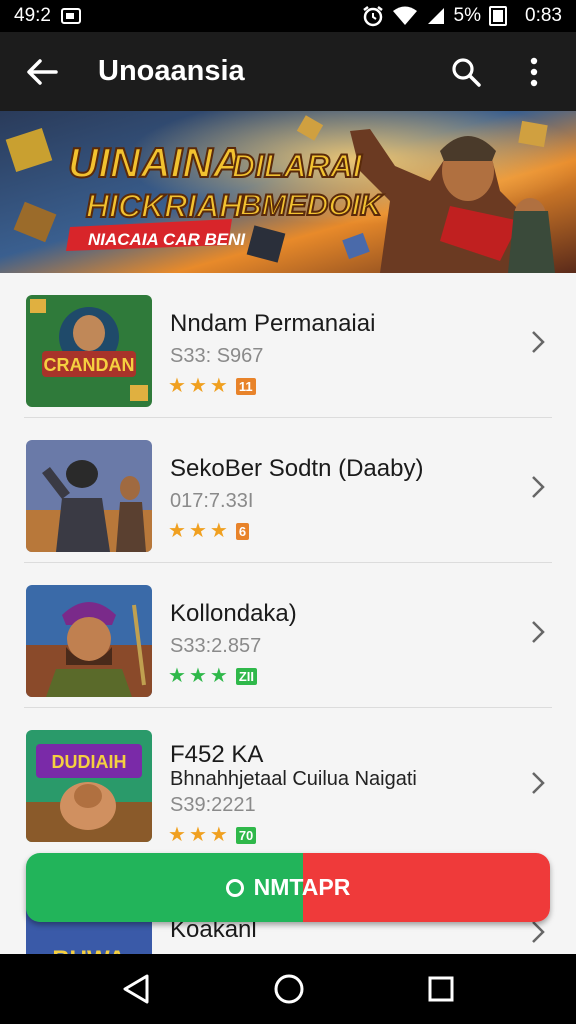 This screenshot has width=576, height=1024. I want to click on rating-stars: ★ ★ ★ 70, so click(212, 835).